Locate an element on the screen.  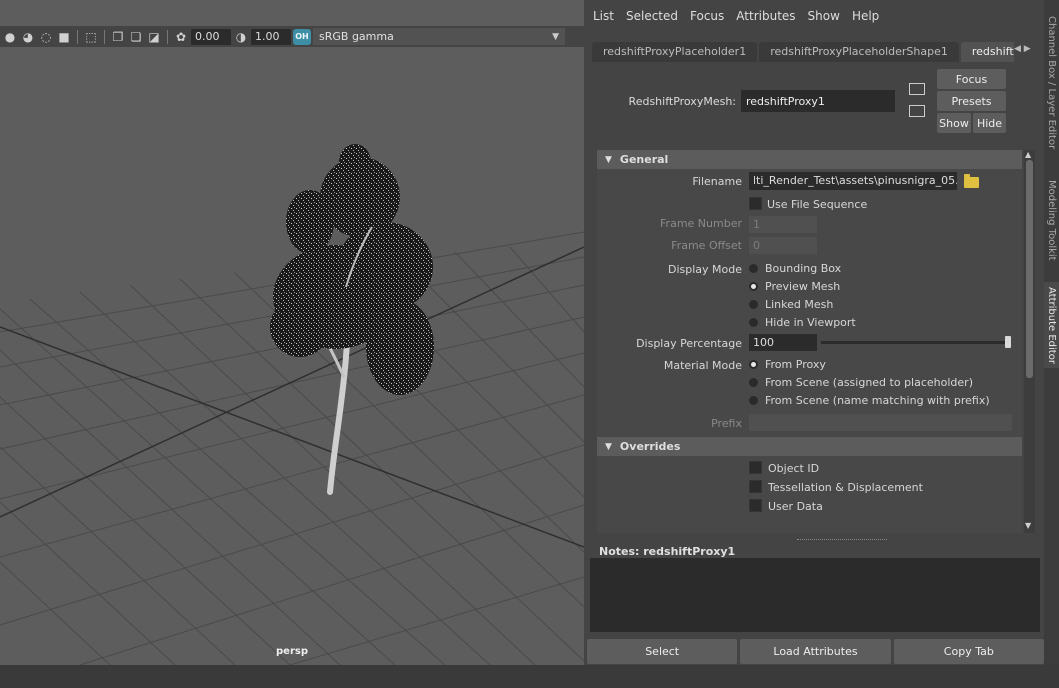
material-mode-row: Material Mode From Proxy is located at coordinates (809, 364).